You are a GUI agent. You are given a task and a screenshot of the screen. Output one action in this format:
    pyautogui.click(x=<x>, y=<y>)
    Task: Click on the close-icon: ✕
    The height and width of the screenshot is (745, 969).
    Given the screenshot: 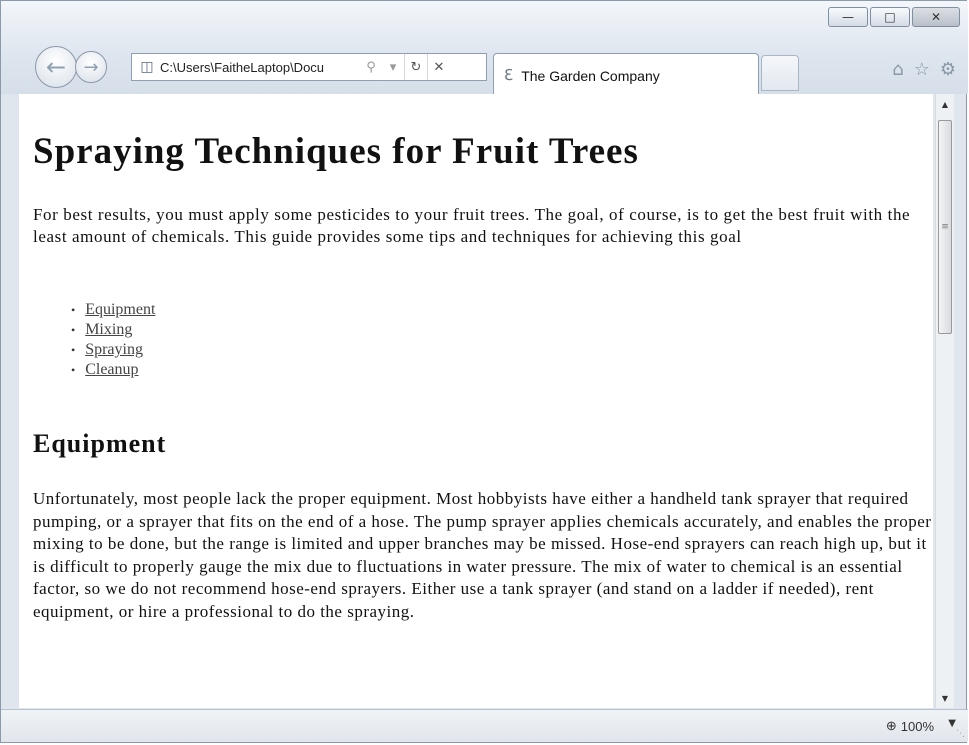 What is the action you would take?
    pyautogui.click(x=936, y=17)
    